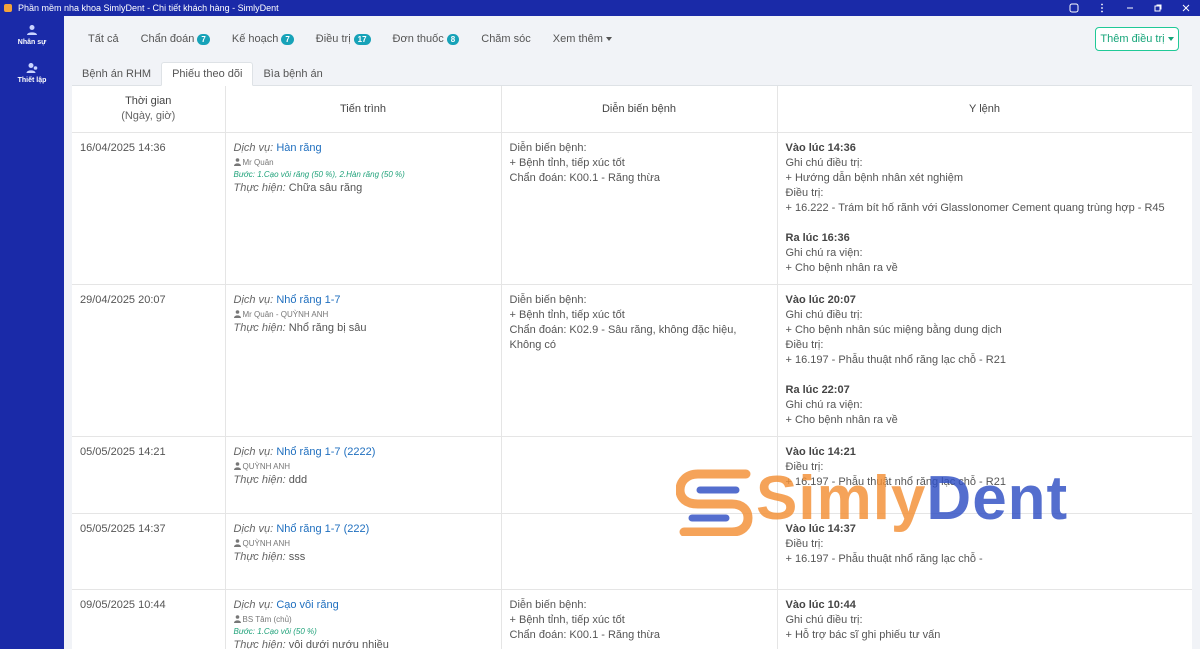 The height and width of the screenshot is (649, 1200). Describe the element at coordinates (582, 39) in the screenshot. I see `tab-more-dropdown: Xem thêm` at that location.